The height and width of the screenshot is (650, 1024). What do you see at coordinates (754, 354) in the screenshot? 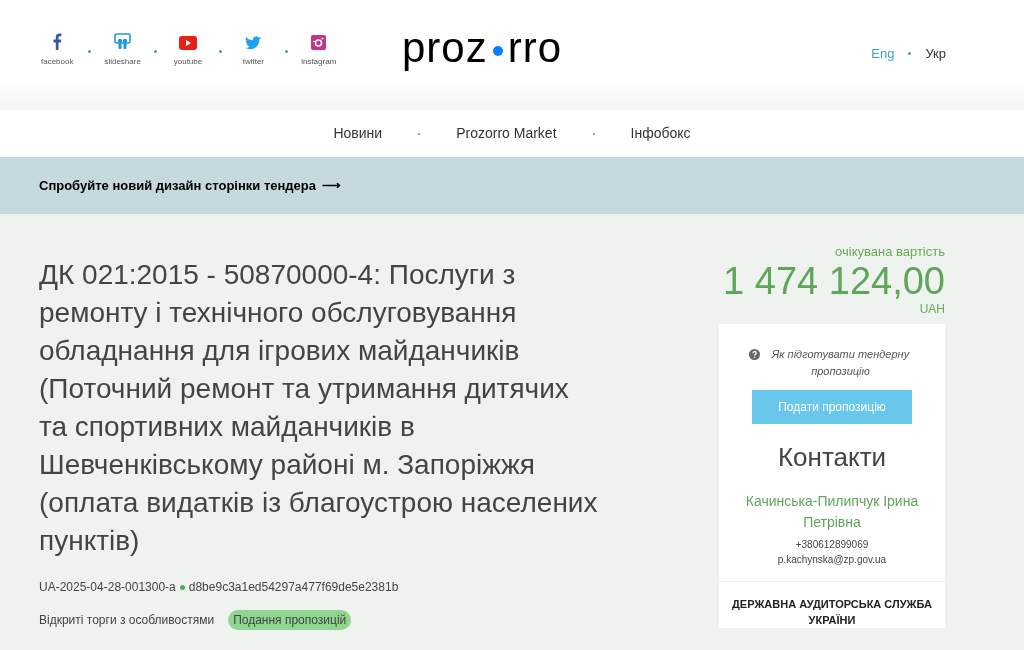
I see `question-icon` at bounding box center [754, 354].